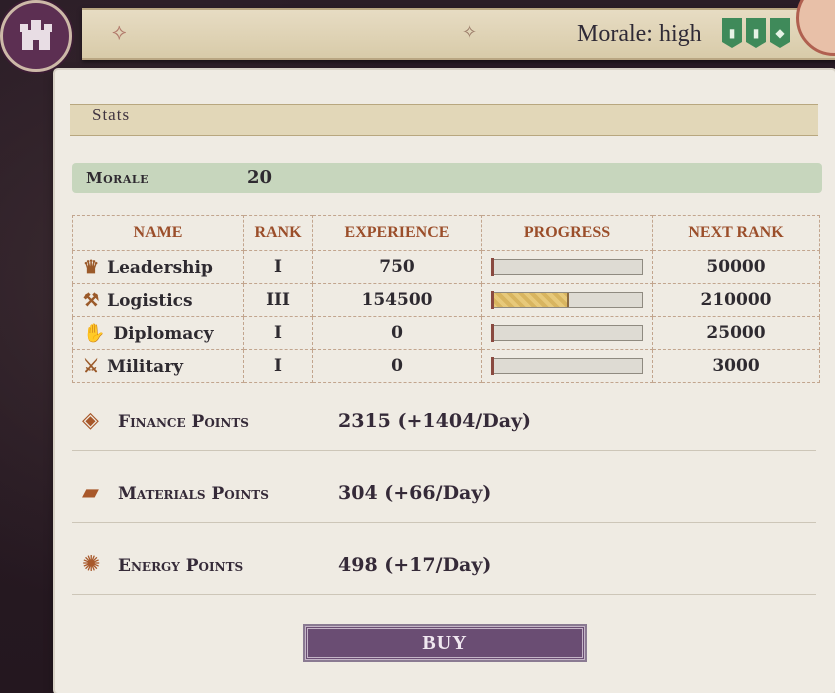 The image size is (835, 693). I want to click on skill-next-rank: 210000, so click(736, 300).